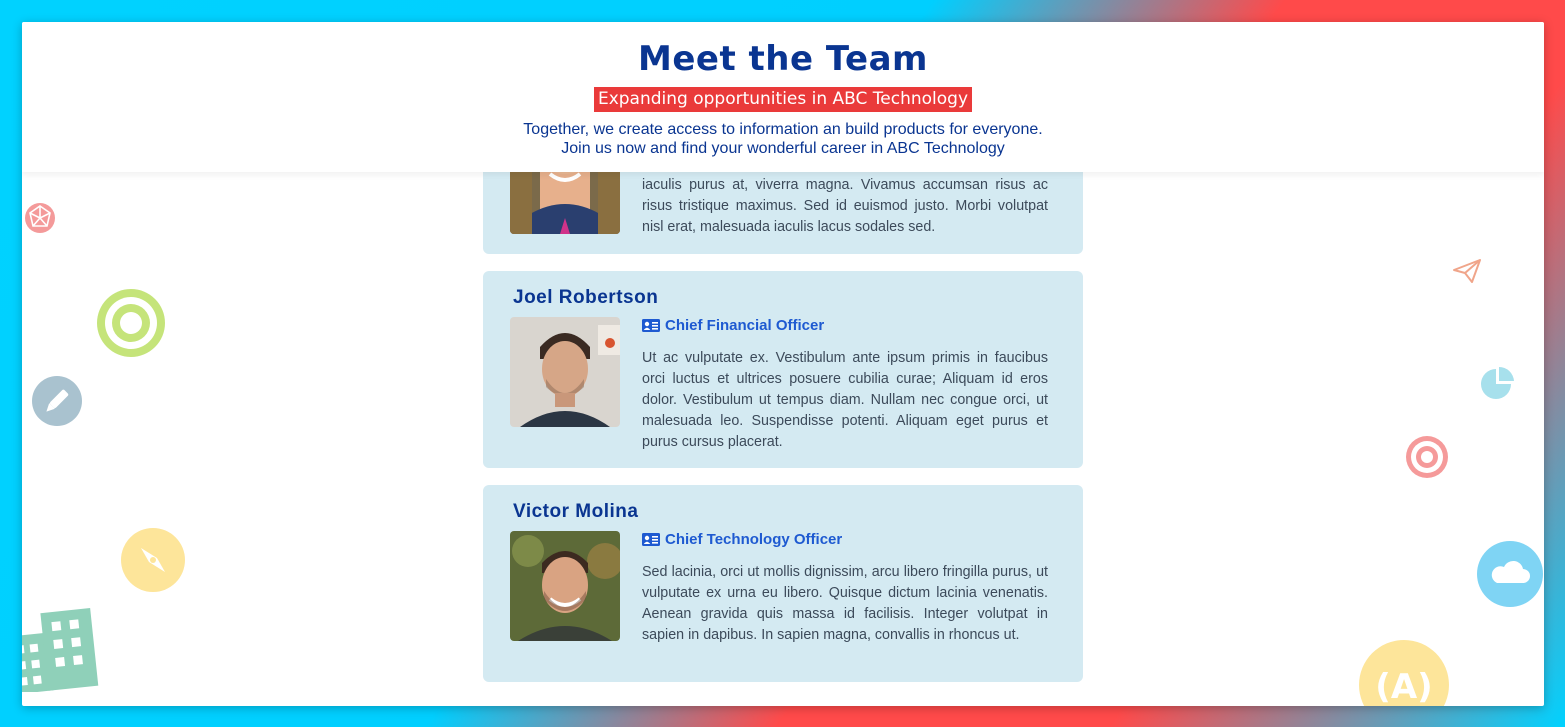  I want to click on page-title: Meet the Team, so click(782, 59).